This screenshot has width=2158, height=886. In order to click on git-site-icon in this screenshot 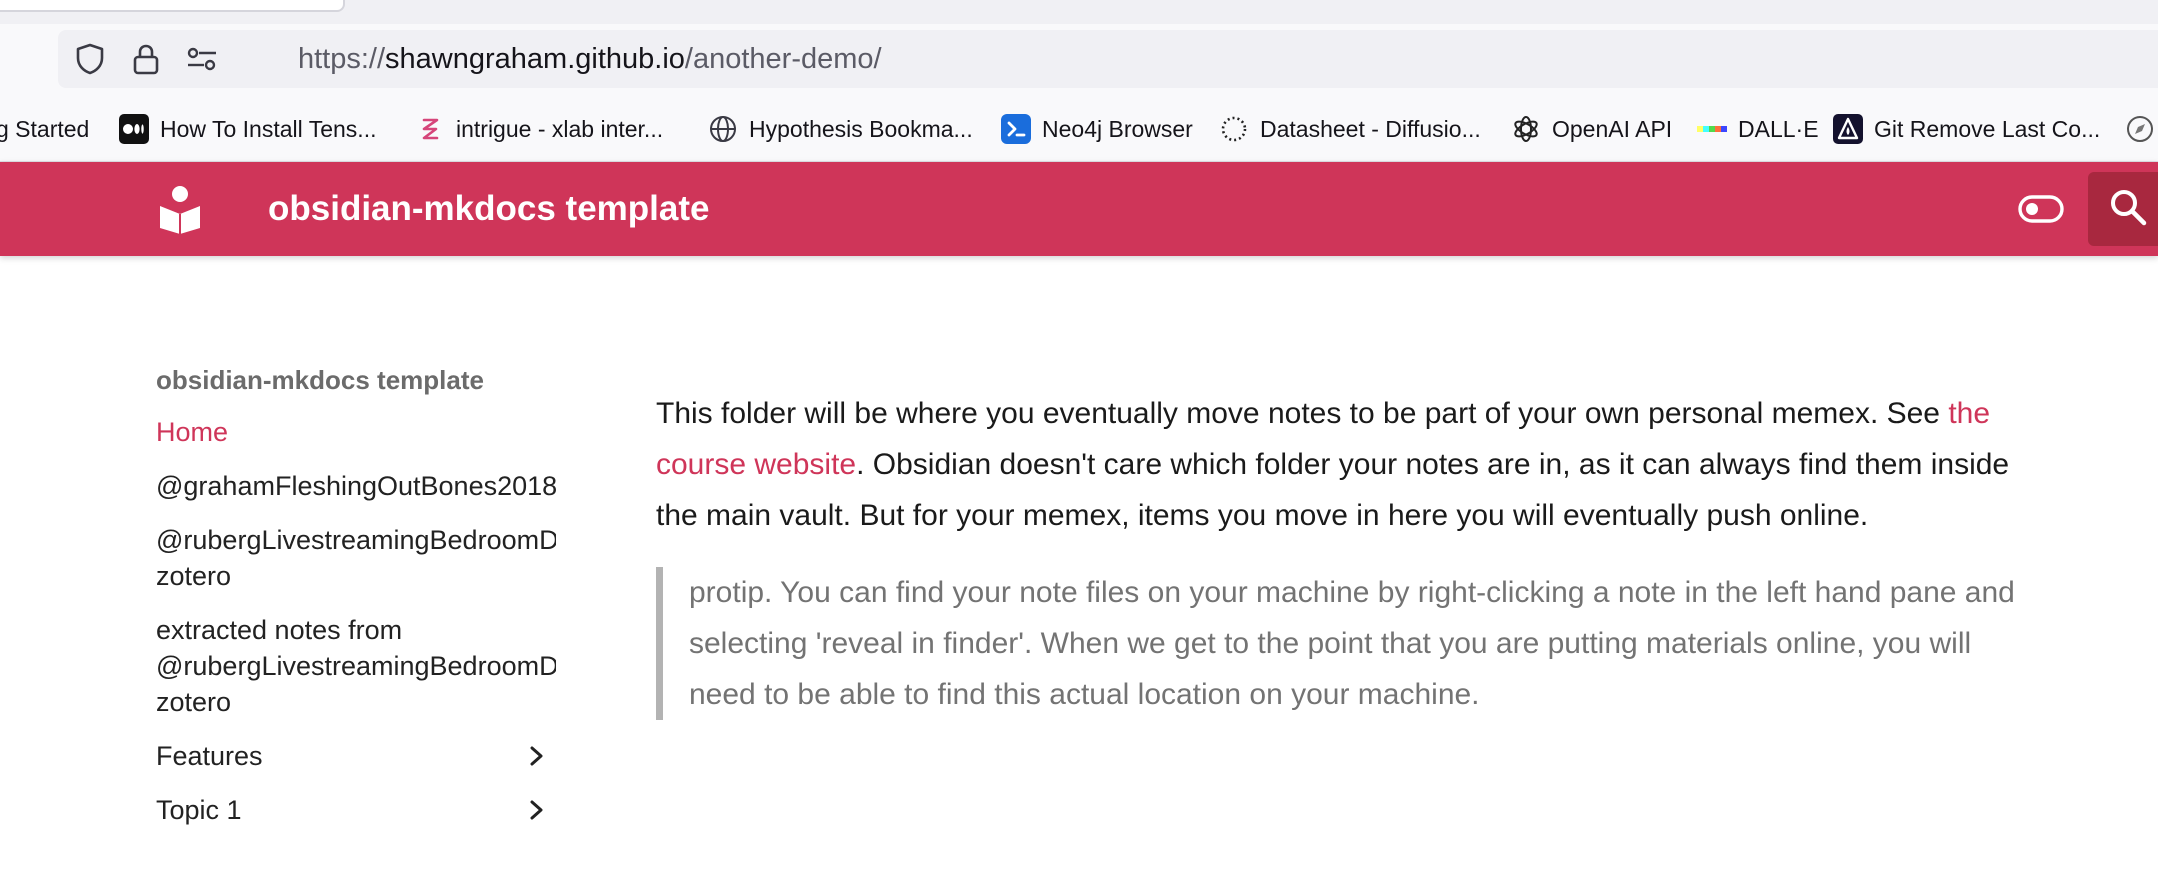, I will do `click(1848, 129)`.